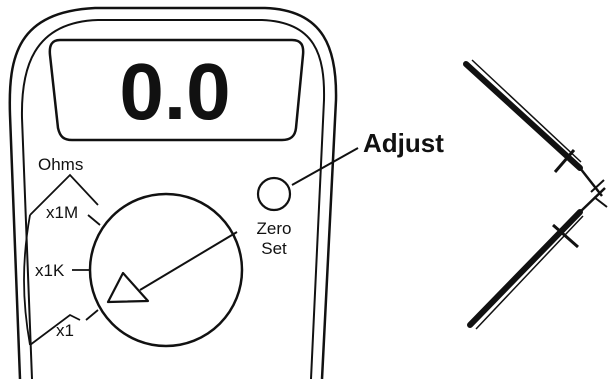 Image resolution: width=613 pixels, height=384 pixels. What do you see at coordinates (274, 248) in the screenshot?
I see `zero-set-label-line2: Set` at bounding box center [274, 248].